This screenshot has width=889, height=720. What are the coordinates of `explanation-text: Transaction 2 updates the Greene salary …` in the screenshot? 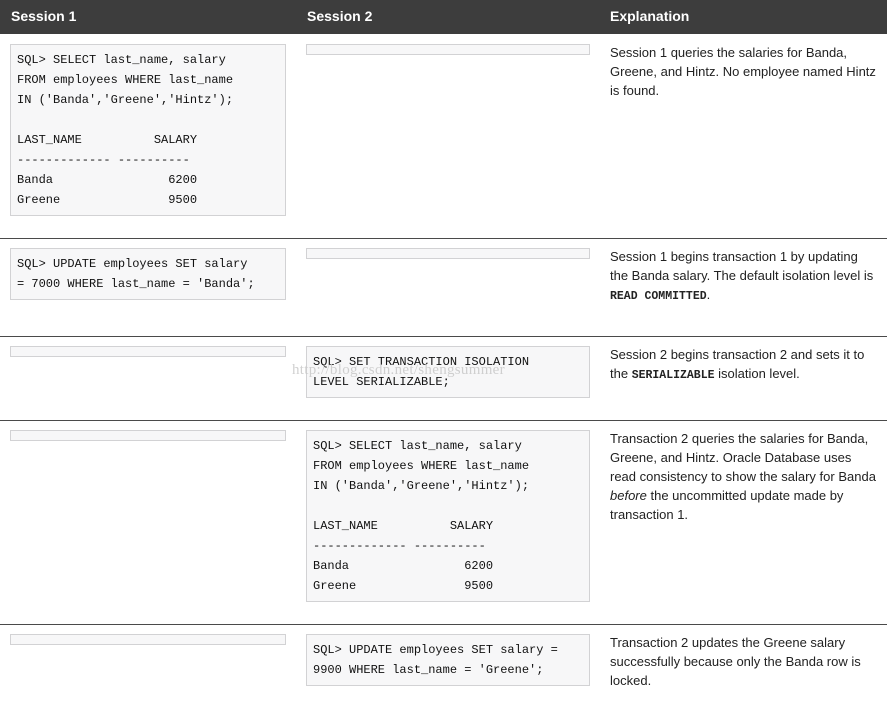 It's located at (735, 661).